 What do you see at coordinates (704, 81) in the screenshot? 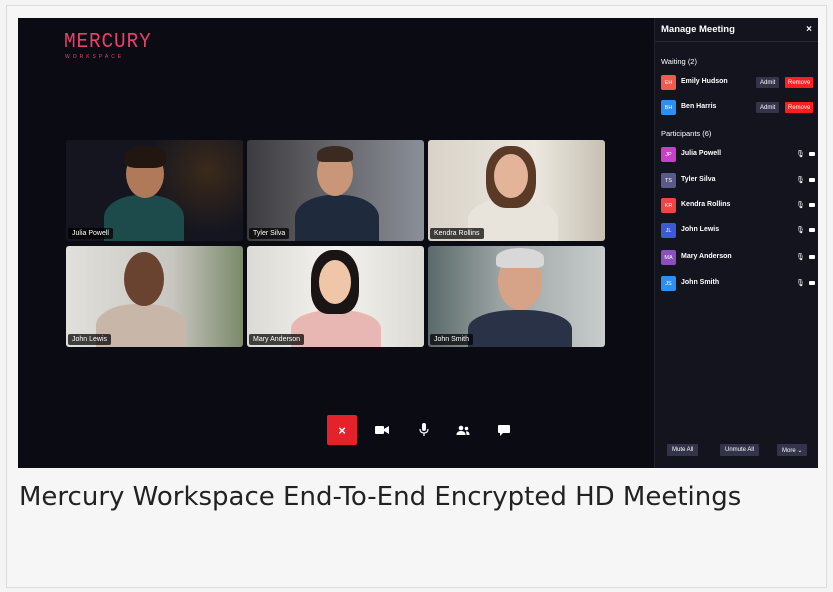
I see `waiting-name: Emily Hudson` at bounding box center [704, 81].